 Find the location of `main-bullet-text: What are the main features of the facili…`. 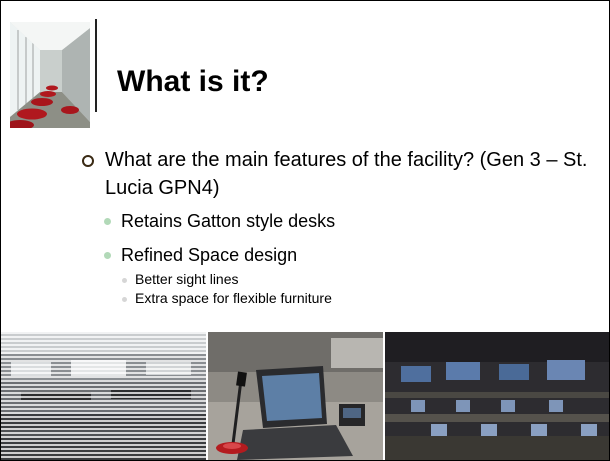

main-bullet-text: What are the main features of the facili… is located at coordinates (346, 174).